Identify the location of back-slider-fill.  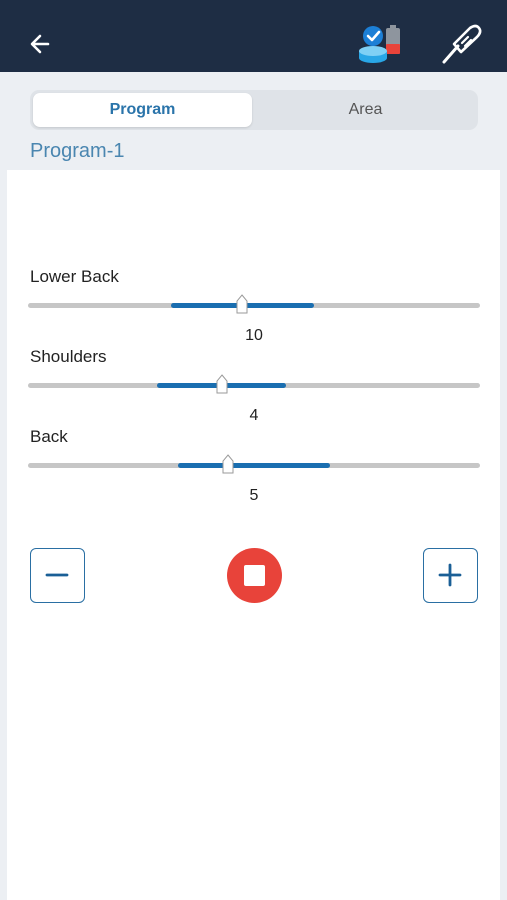
(254, 465).